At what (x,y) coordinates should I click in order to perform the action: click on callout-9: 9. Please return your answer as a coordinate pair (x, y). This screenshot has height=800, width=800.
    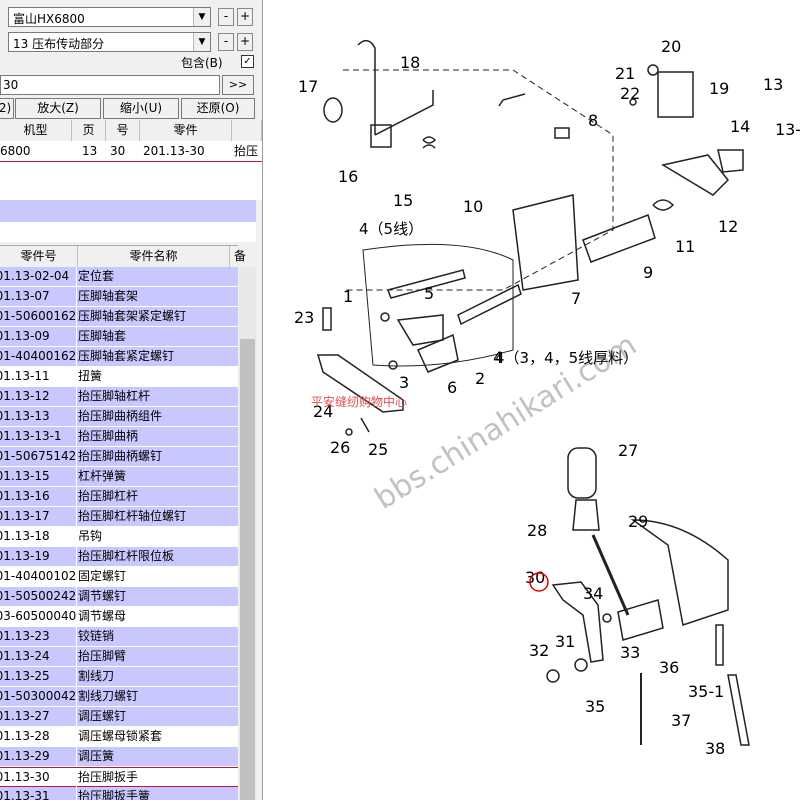
    Looking at the image, I should click on (648, 272).